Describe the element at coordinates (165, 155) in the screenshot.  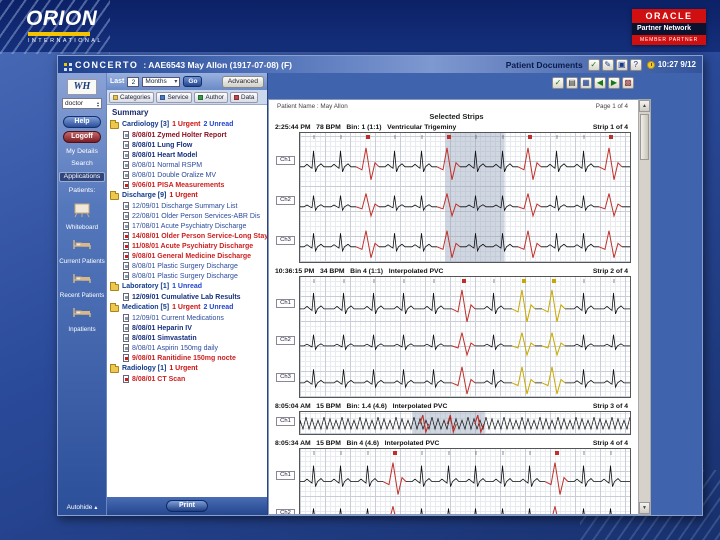
I see `document-link-label: 8/08/01 Heart Model` at that location.